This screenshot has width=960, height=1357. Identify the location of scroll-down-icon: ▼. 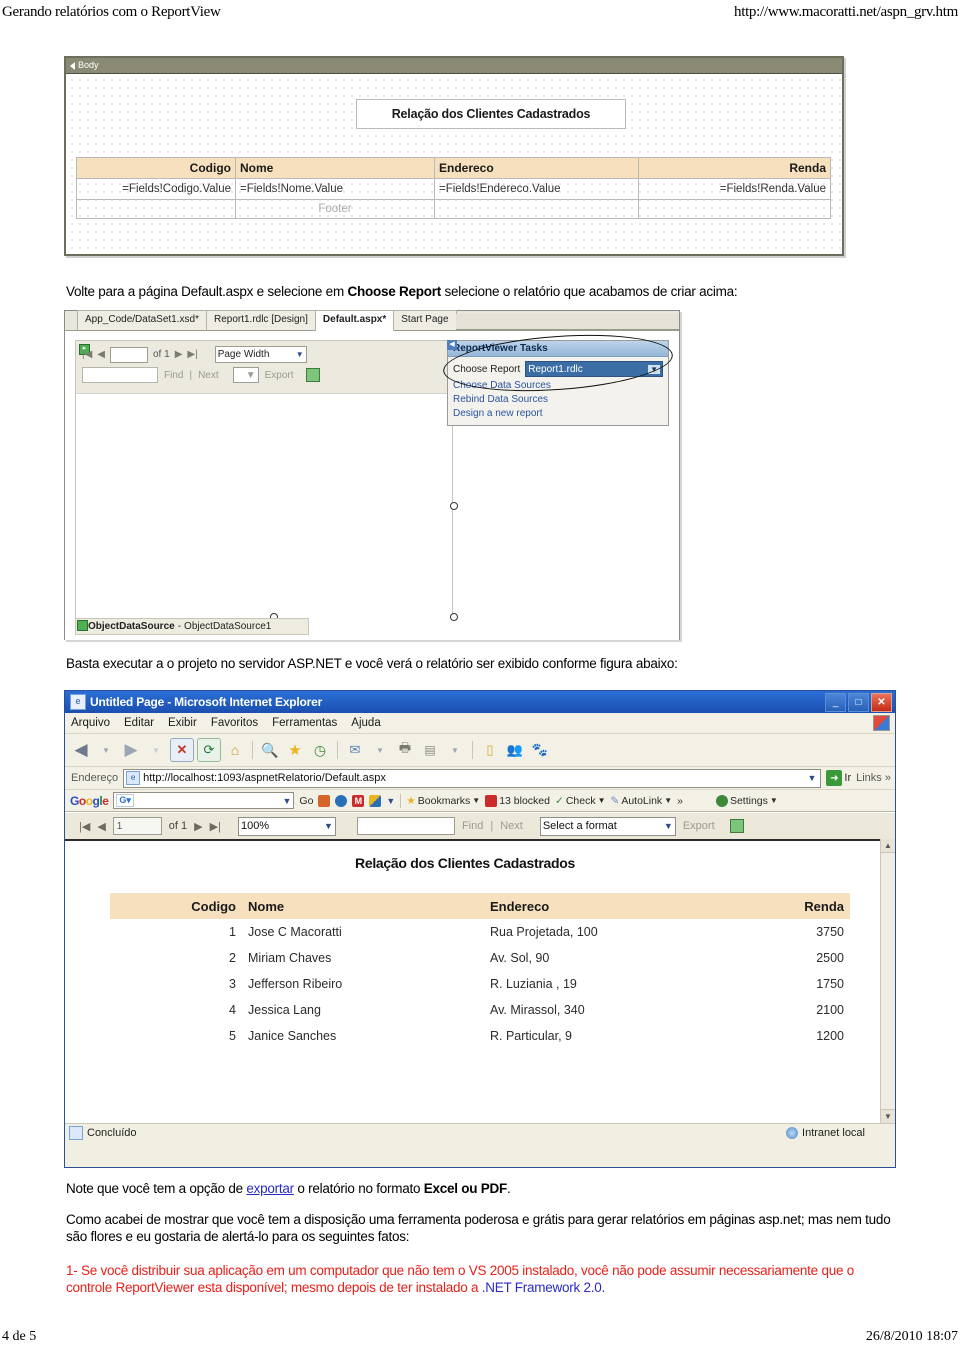
(888, 1116).